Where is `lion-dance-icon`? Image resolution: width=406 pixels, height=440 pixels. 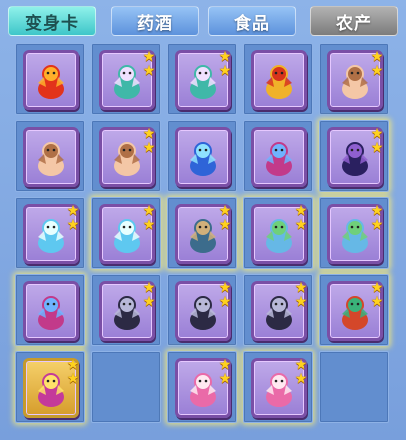
lion-dance-icon is located at coordinates (279, 82).